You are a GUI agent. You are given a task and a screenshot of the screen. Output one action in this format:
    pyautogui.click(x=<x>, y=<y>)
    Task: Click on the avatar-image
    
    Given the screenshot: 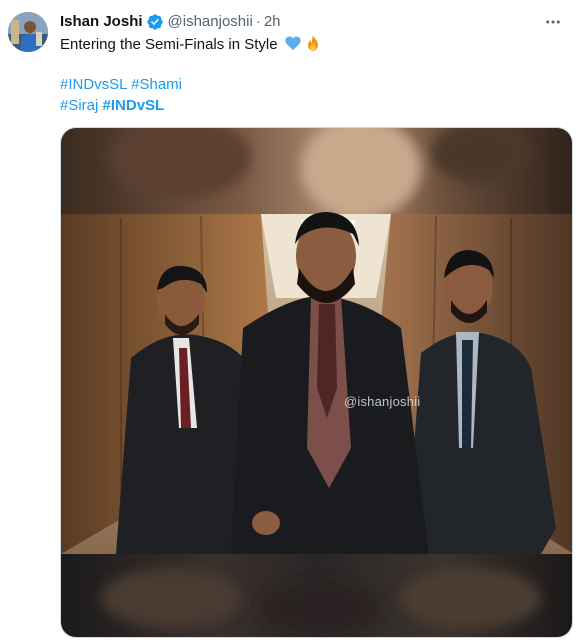 What is the action you would take?
    pyautogui.click(x=28, y=32)
    